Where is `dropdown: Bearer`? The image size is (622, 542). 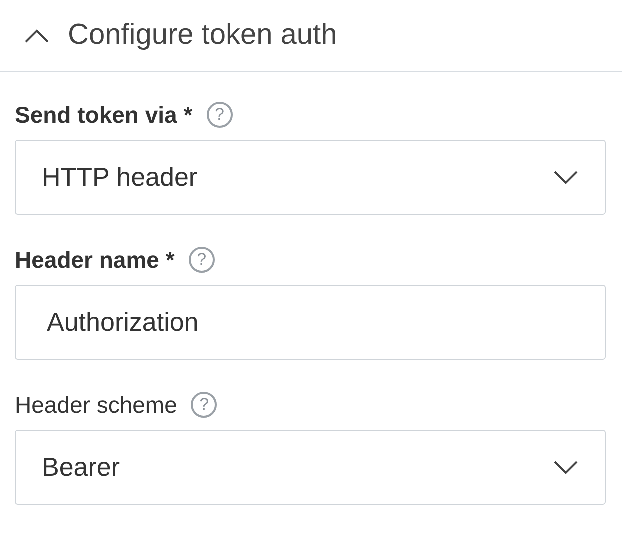
dropdown: Bearer is located at coordinates (310, 467).